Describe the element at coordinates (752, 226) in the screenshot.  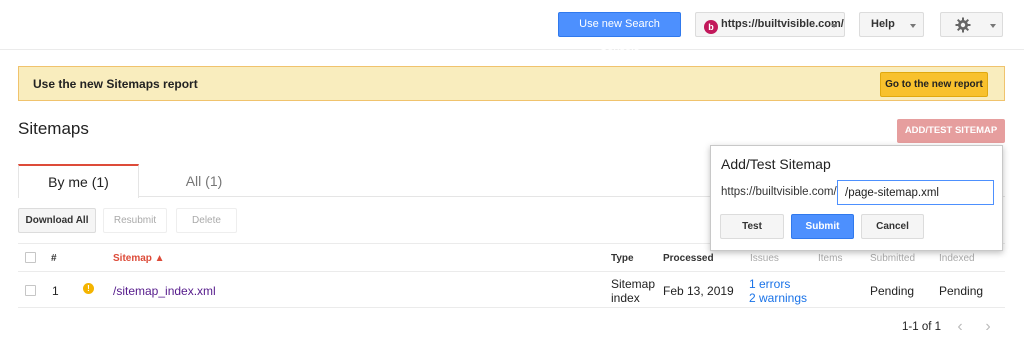
I see `test-button: Test` at that location.